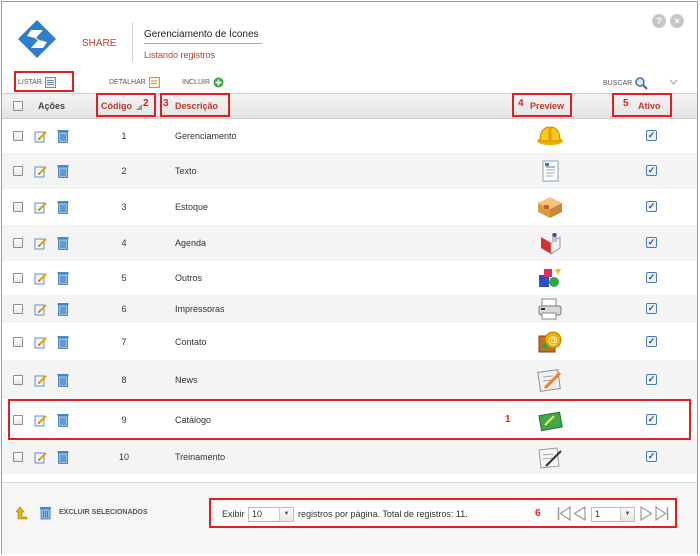 This screenshot has width=700, height=556. Describe the element at coordinates (195, 105) in the screenshot. I see `annotation-box-descricao` at that location.